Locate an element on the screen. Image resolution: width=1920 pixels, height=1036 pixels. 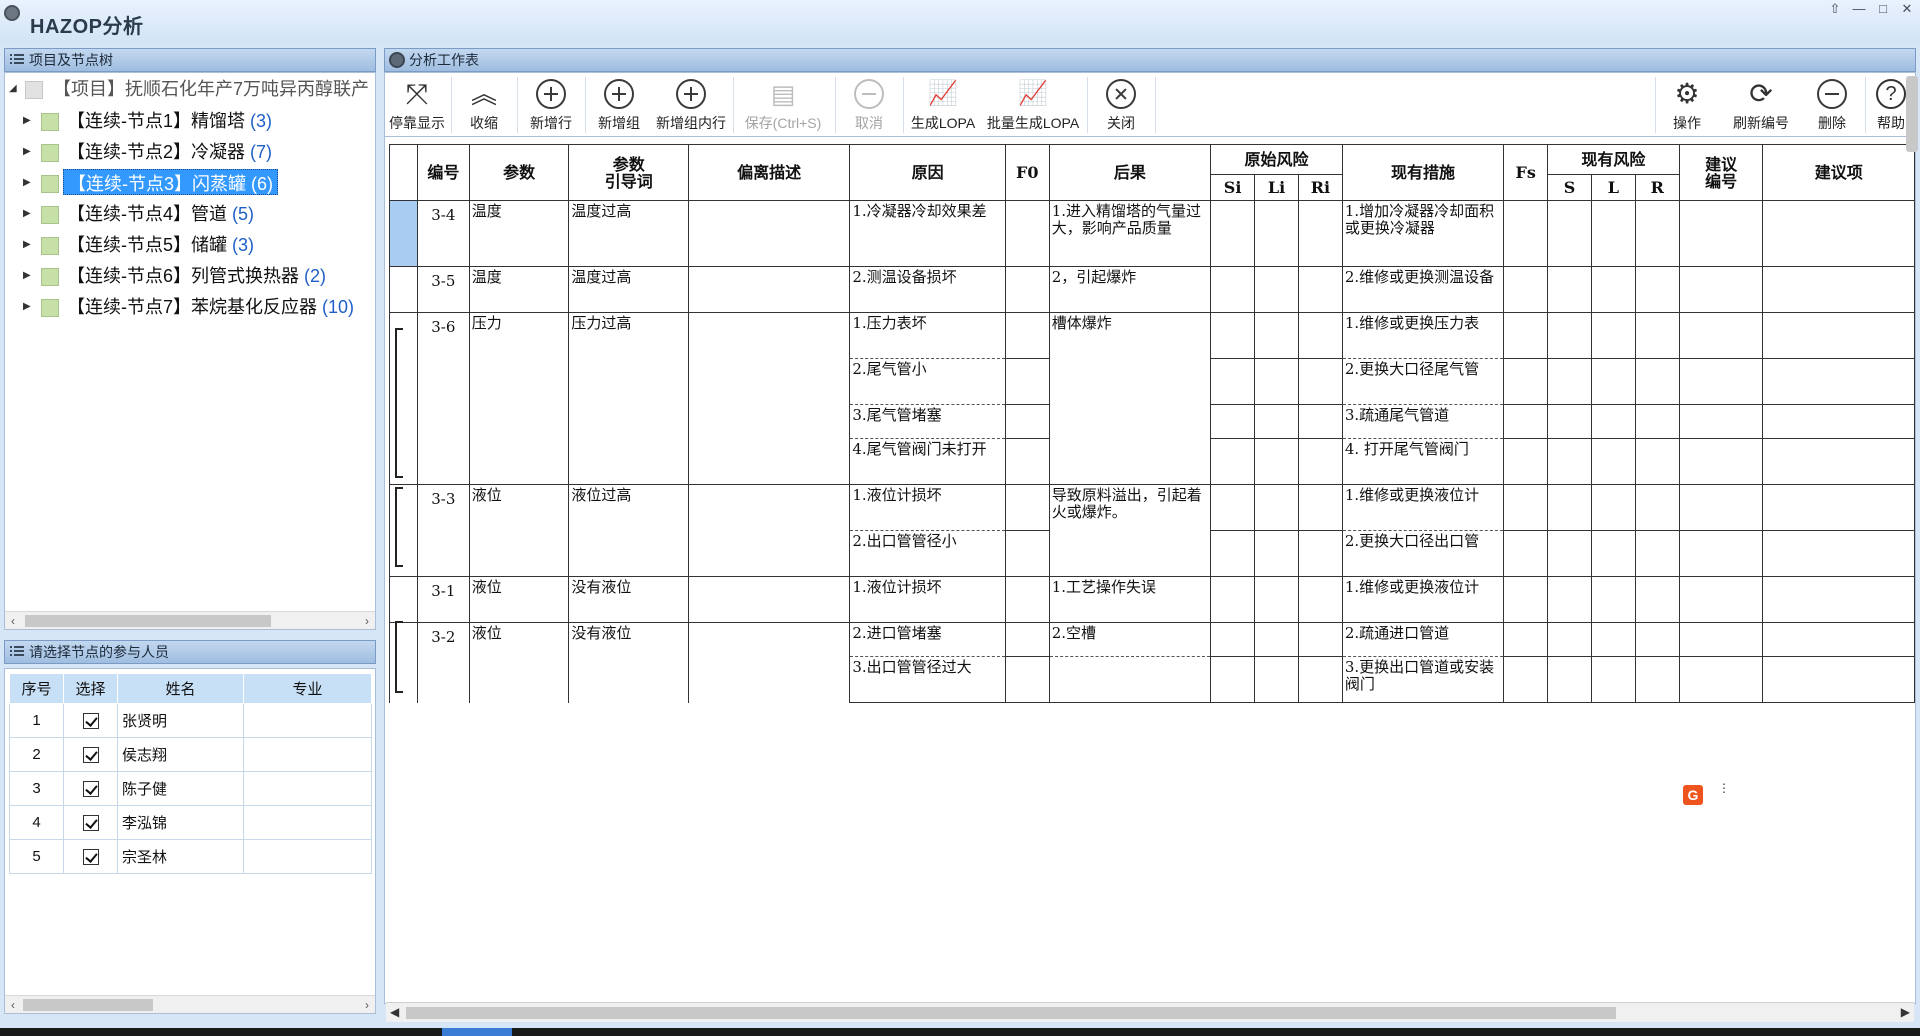
consequence-cell: 1.工艺操作失误 is located at coordinates (1130, 599).